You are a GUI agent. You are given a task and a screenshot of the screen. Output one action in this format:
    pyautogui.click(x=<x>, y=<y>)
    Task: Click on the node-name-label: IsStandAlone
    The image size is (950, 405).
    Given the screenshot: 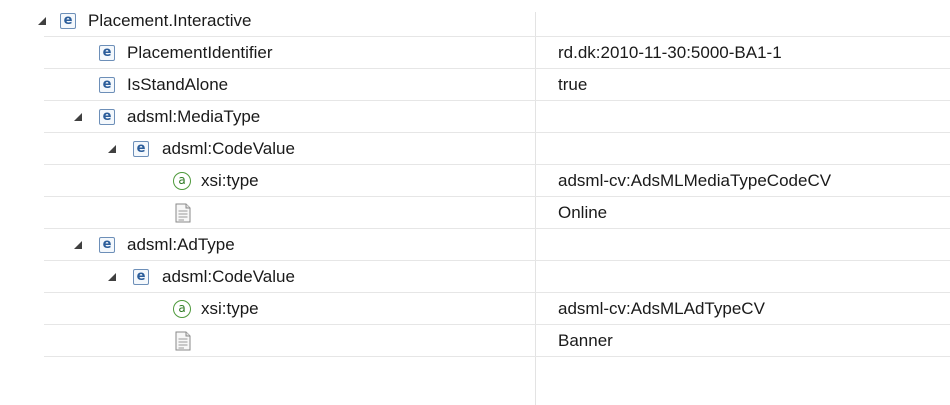 What is the action you would take?
    pyautogui.click(x=178, y=84)
    